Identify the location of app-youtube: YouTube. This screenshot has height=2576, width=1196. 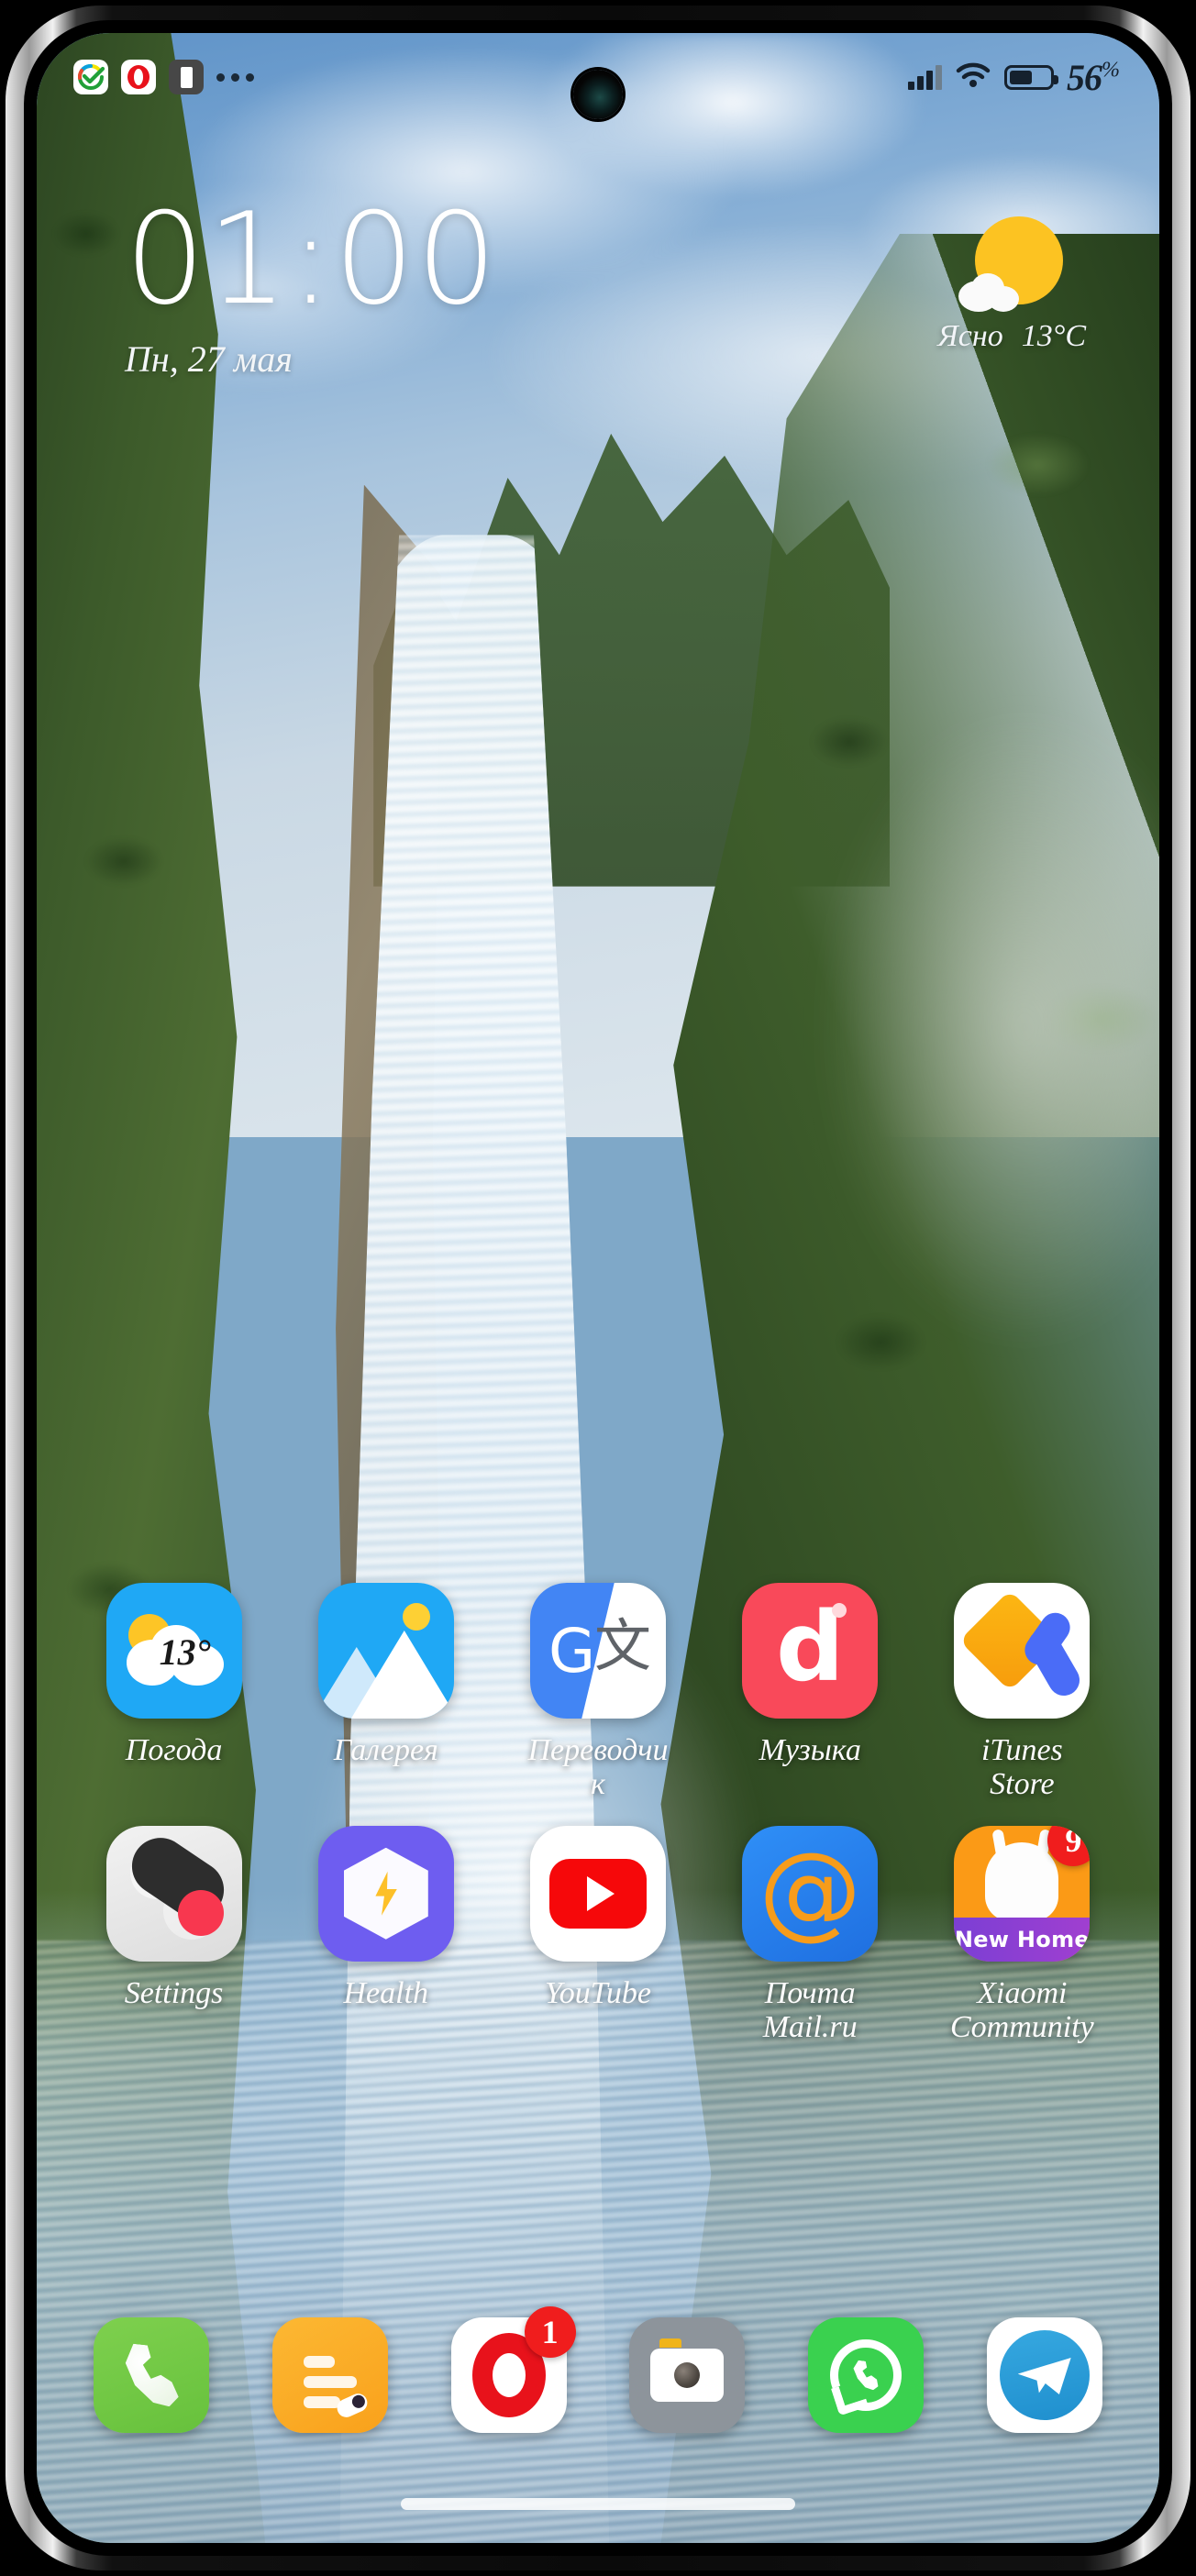
(597, 1935).